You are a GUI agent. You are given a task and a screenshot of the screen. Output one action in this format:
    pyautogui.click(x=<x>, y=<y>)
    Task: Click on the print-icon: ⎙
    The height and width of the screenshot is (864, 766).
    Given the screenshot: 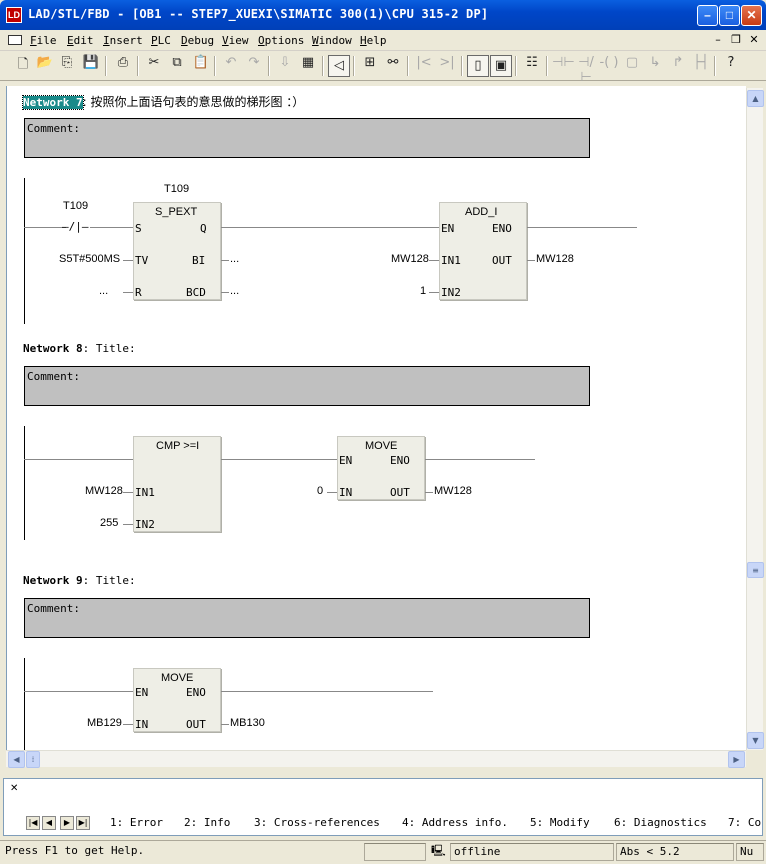 What is the action you would take?
    pyautogui.click(x=123, y=66)
    